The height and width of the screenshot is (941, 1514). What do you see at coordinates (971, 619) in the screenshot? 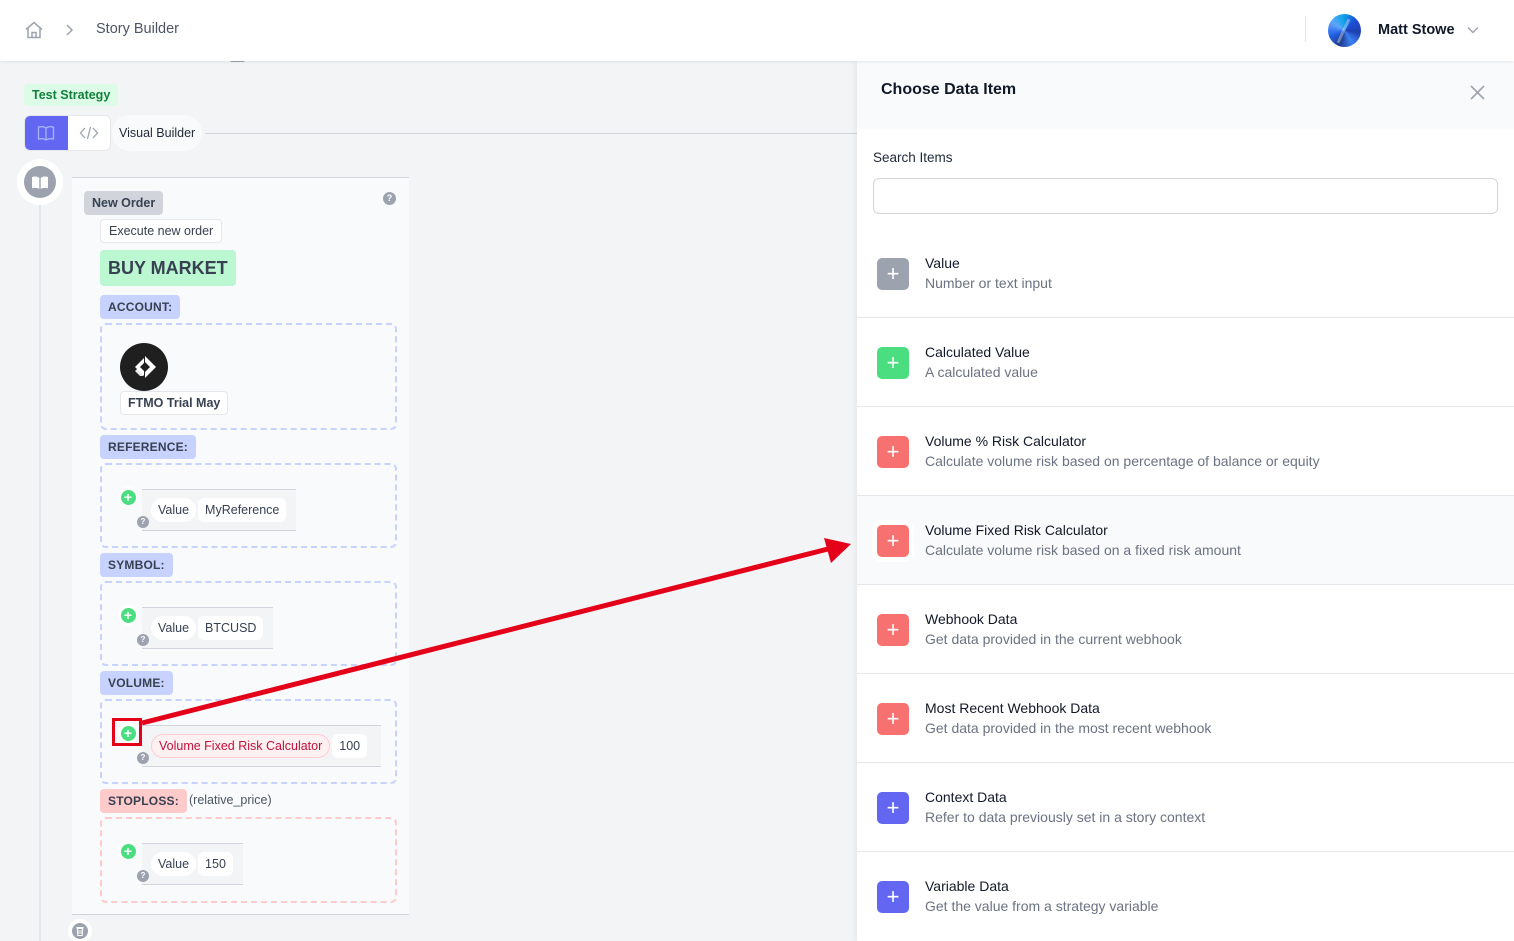
I see `item-title: Webhook Data` at bounding box center [971, 619].